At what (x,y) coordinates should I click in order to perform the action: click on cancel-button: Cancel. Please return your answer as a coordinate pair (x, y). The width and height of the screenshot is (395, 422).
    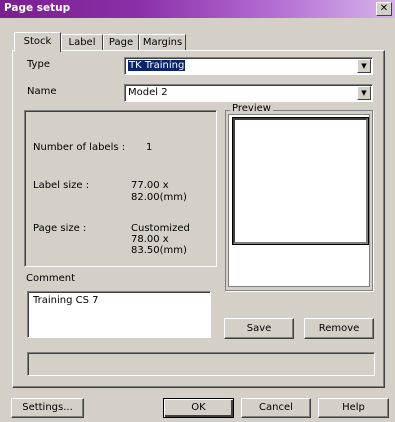
    Looking at the image, I should click on (276, 408).